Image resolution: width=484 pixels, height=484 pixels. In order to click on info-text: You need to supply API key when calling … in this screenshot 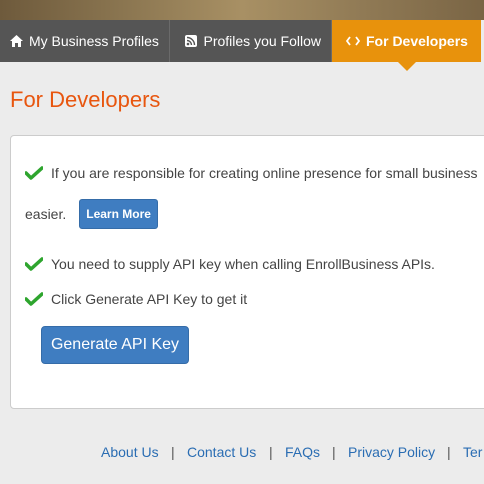, I will do `click(243, 264)`.